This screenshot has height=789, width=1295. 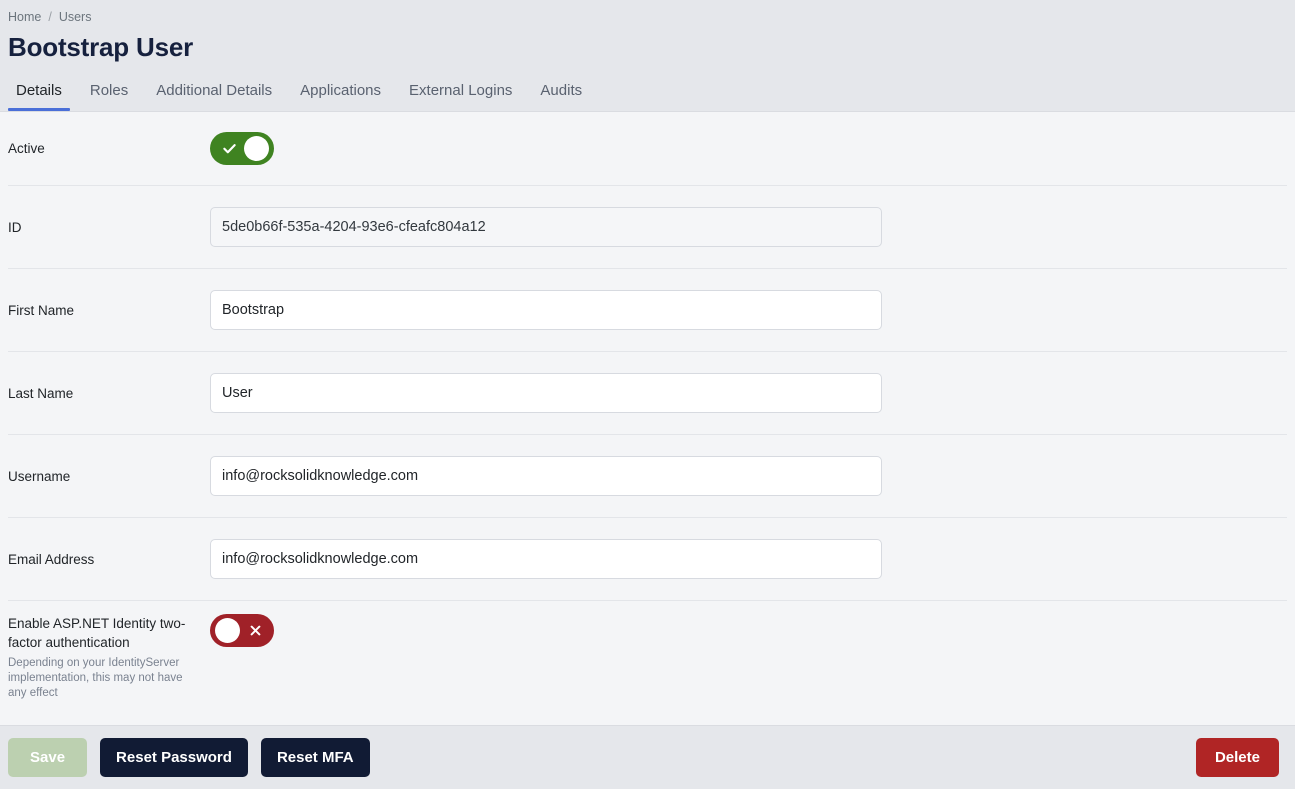 I want to click on breadcrumb: Home / Users, so click(x=647, y=17).